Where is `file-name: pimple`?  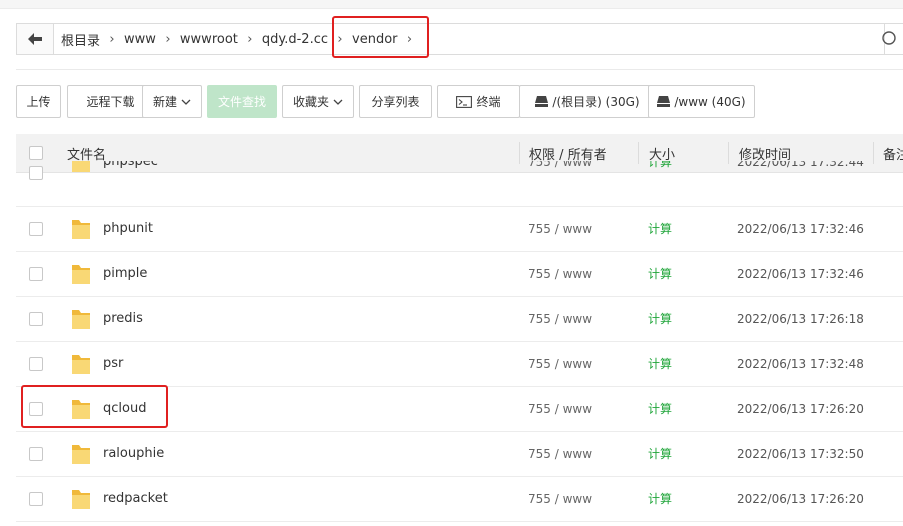 file-name: pimple is located at coordinates (125, 273).